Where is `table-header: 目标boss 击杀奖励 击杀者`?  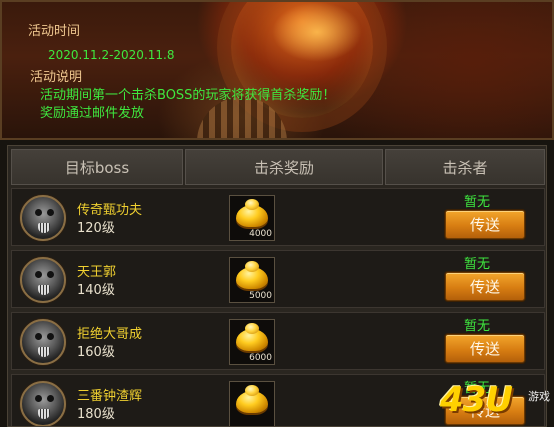 table-header: 目标boss 击杀奖励 击杀者 is located at coordinates (277, 167).